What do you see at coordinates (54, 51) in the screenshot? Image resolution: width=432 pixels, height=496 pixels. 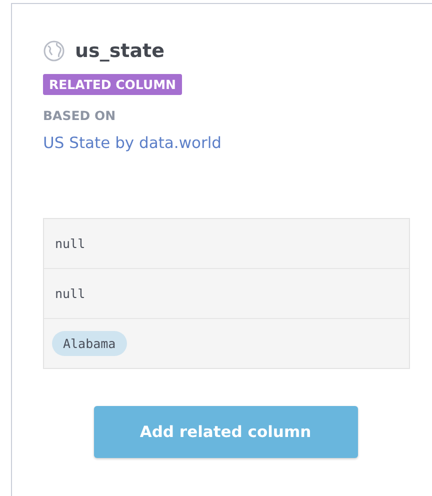 I see `globe-icon` at bounding box center [54, 51].